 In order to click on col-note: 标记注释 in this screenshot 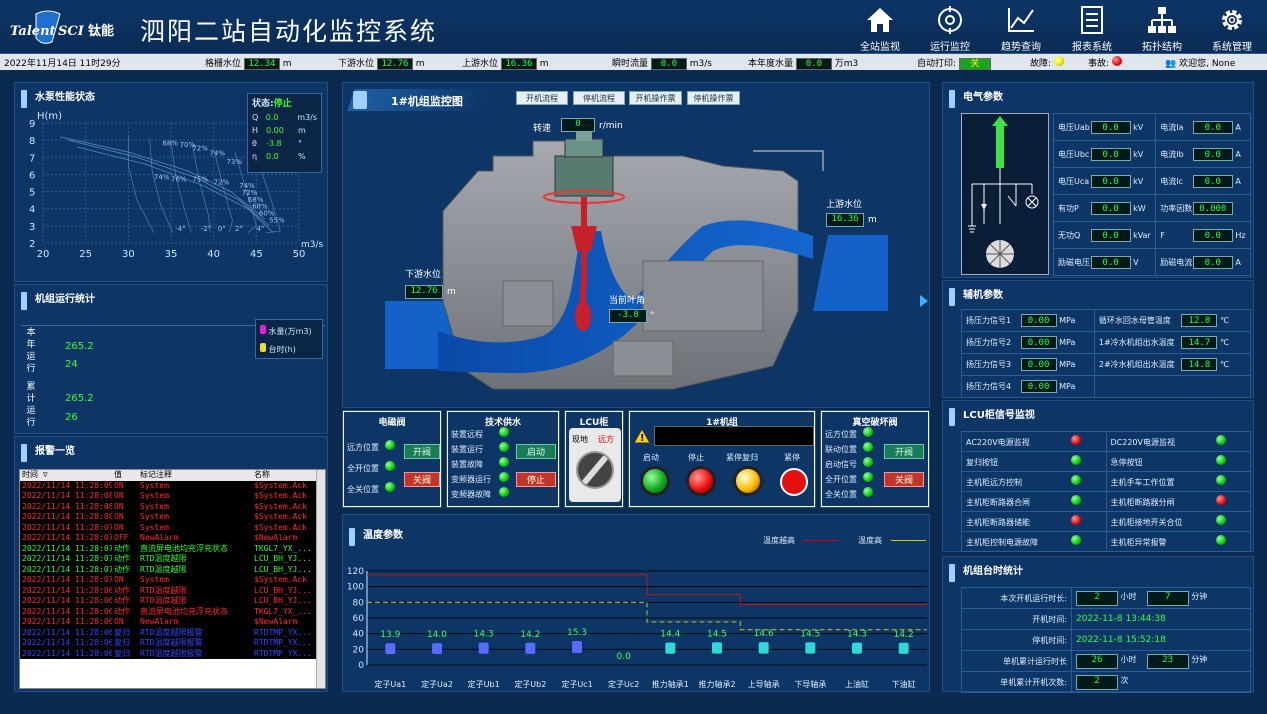, I will do `click(195, 475)`.